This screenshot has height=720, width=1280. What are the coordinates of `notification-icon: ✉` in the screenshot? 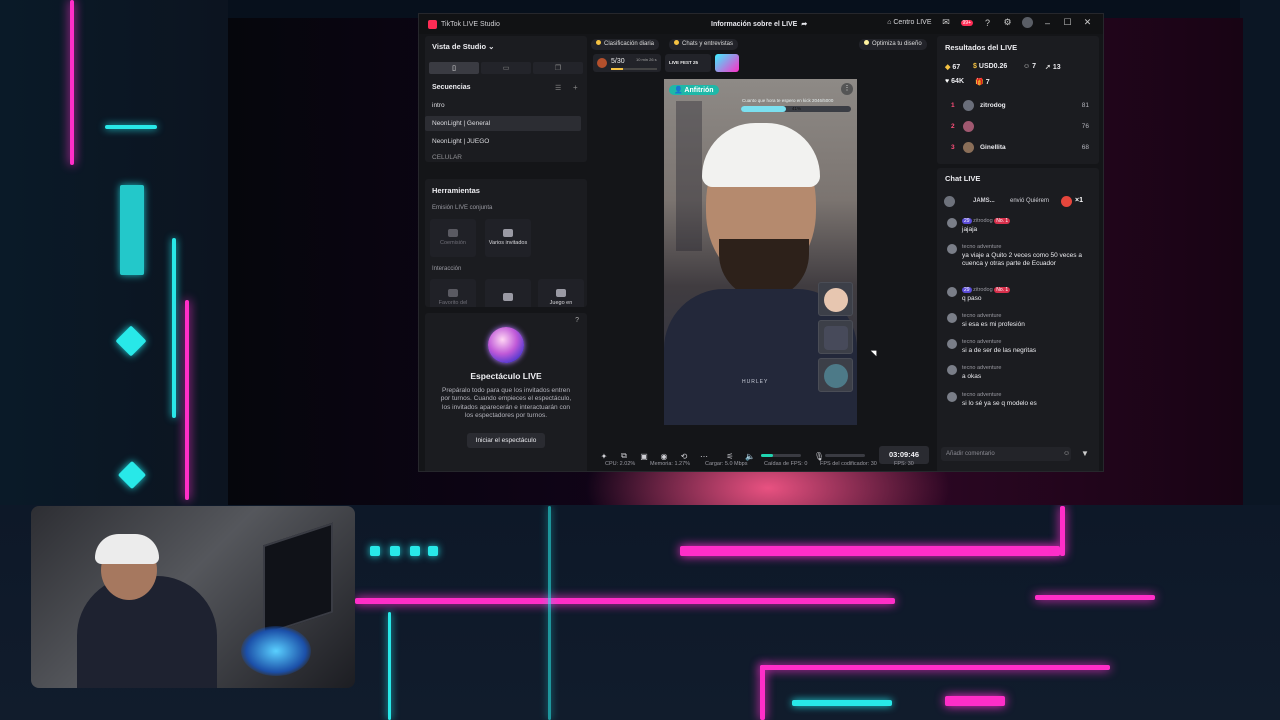 It's located at (946, 22).